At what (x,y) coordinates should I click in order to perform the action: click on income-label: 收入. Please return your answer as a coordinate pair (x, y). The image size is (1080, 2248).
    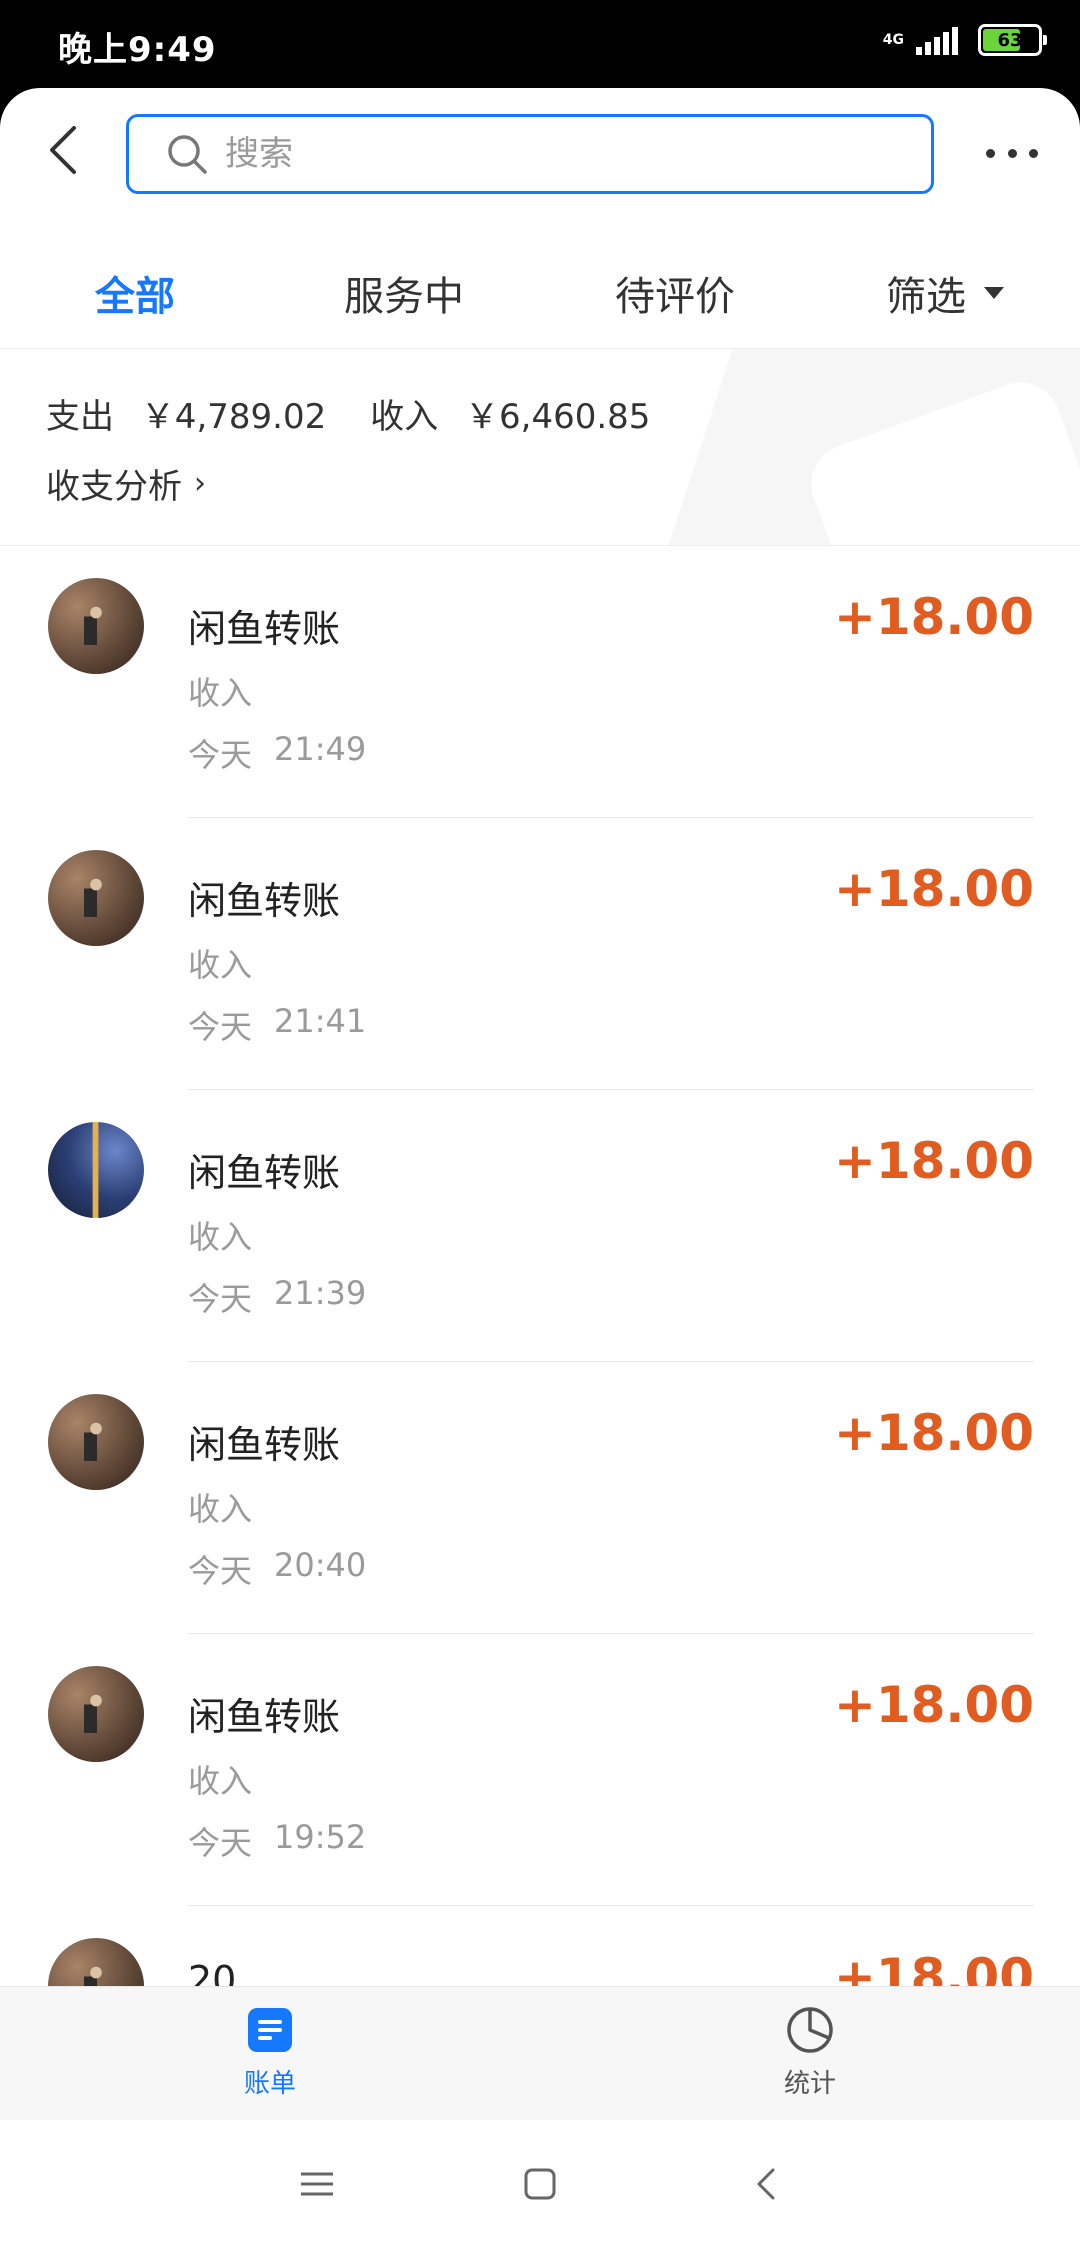
    Looking at the image, I should click on (404, 417).